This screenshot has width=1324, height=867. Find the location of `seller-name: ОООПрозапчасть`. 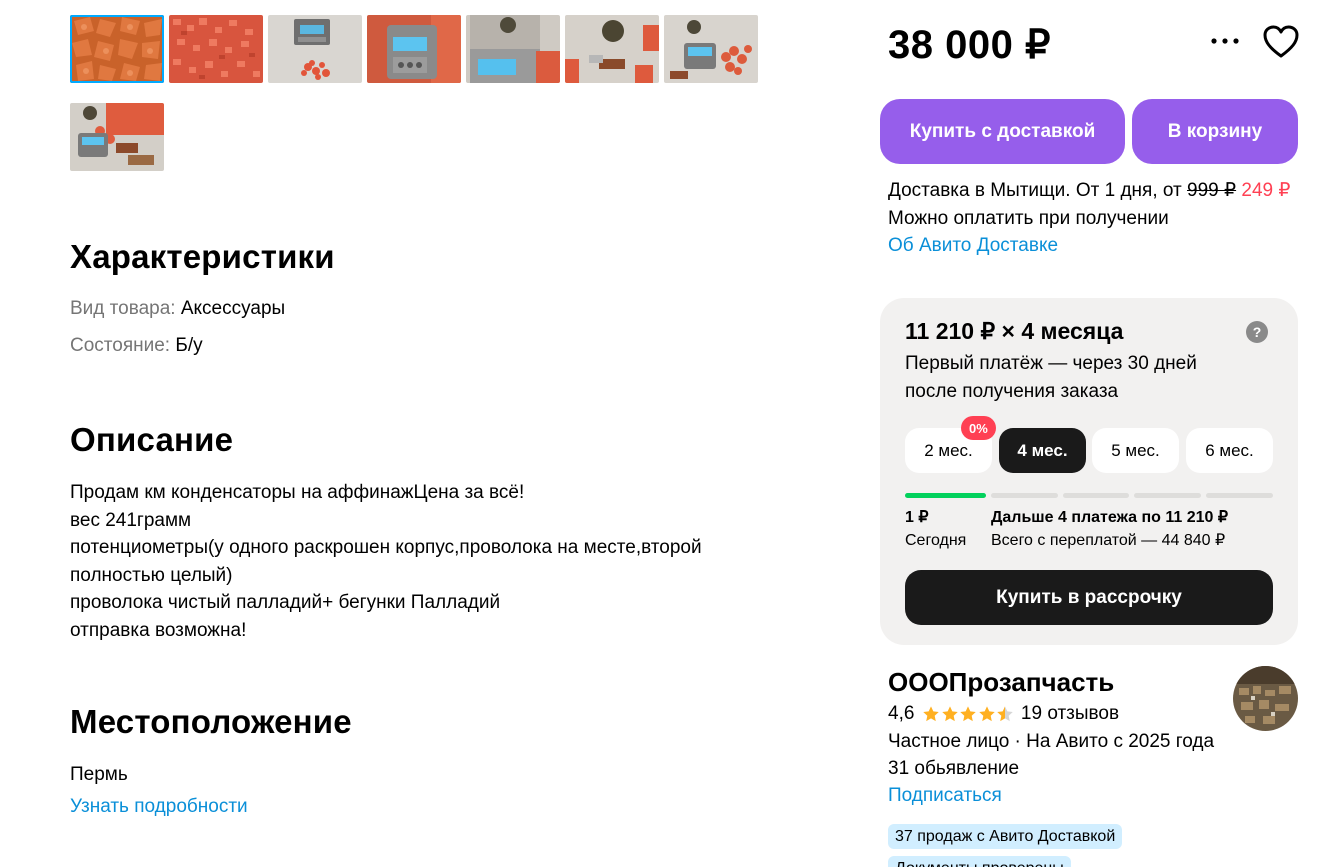

seller-name: ОООПрозапчасть is located at coordinates (1001, 682).